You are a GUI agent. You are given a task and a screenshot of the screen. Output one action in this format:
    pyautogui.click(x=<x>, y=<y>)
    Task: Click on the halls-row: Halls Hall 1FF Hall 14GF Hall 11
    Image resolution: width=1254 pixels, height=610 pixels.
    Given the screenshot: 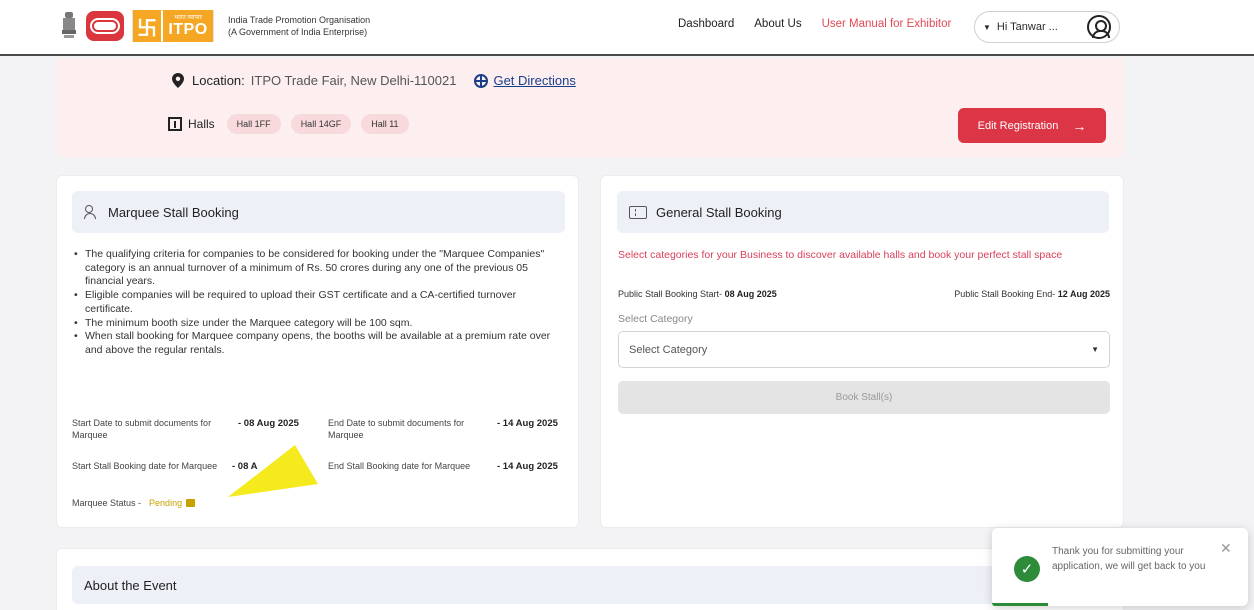 What is the action you would take?
    pyautogui.click(x=293, y=124)
    